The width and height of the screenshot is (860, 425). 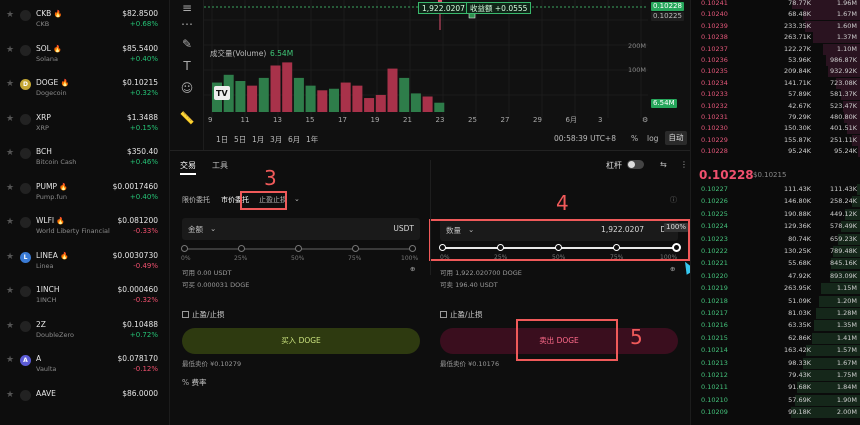 What do you see at coordinates (775, 202) in the screenshot?
I see `bid-row: 0.10226 146.80K 258.24K` at bounding box center [775, 202].